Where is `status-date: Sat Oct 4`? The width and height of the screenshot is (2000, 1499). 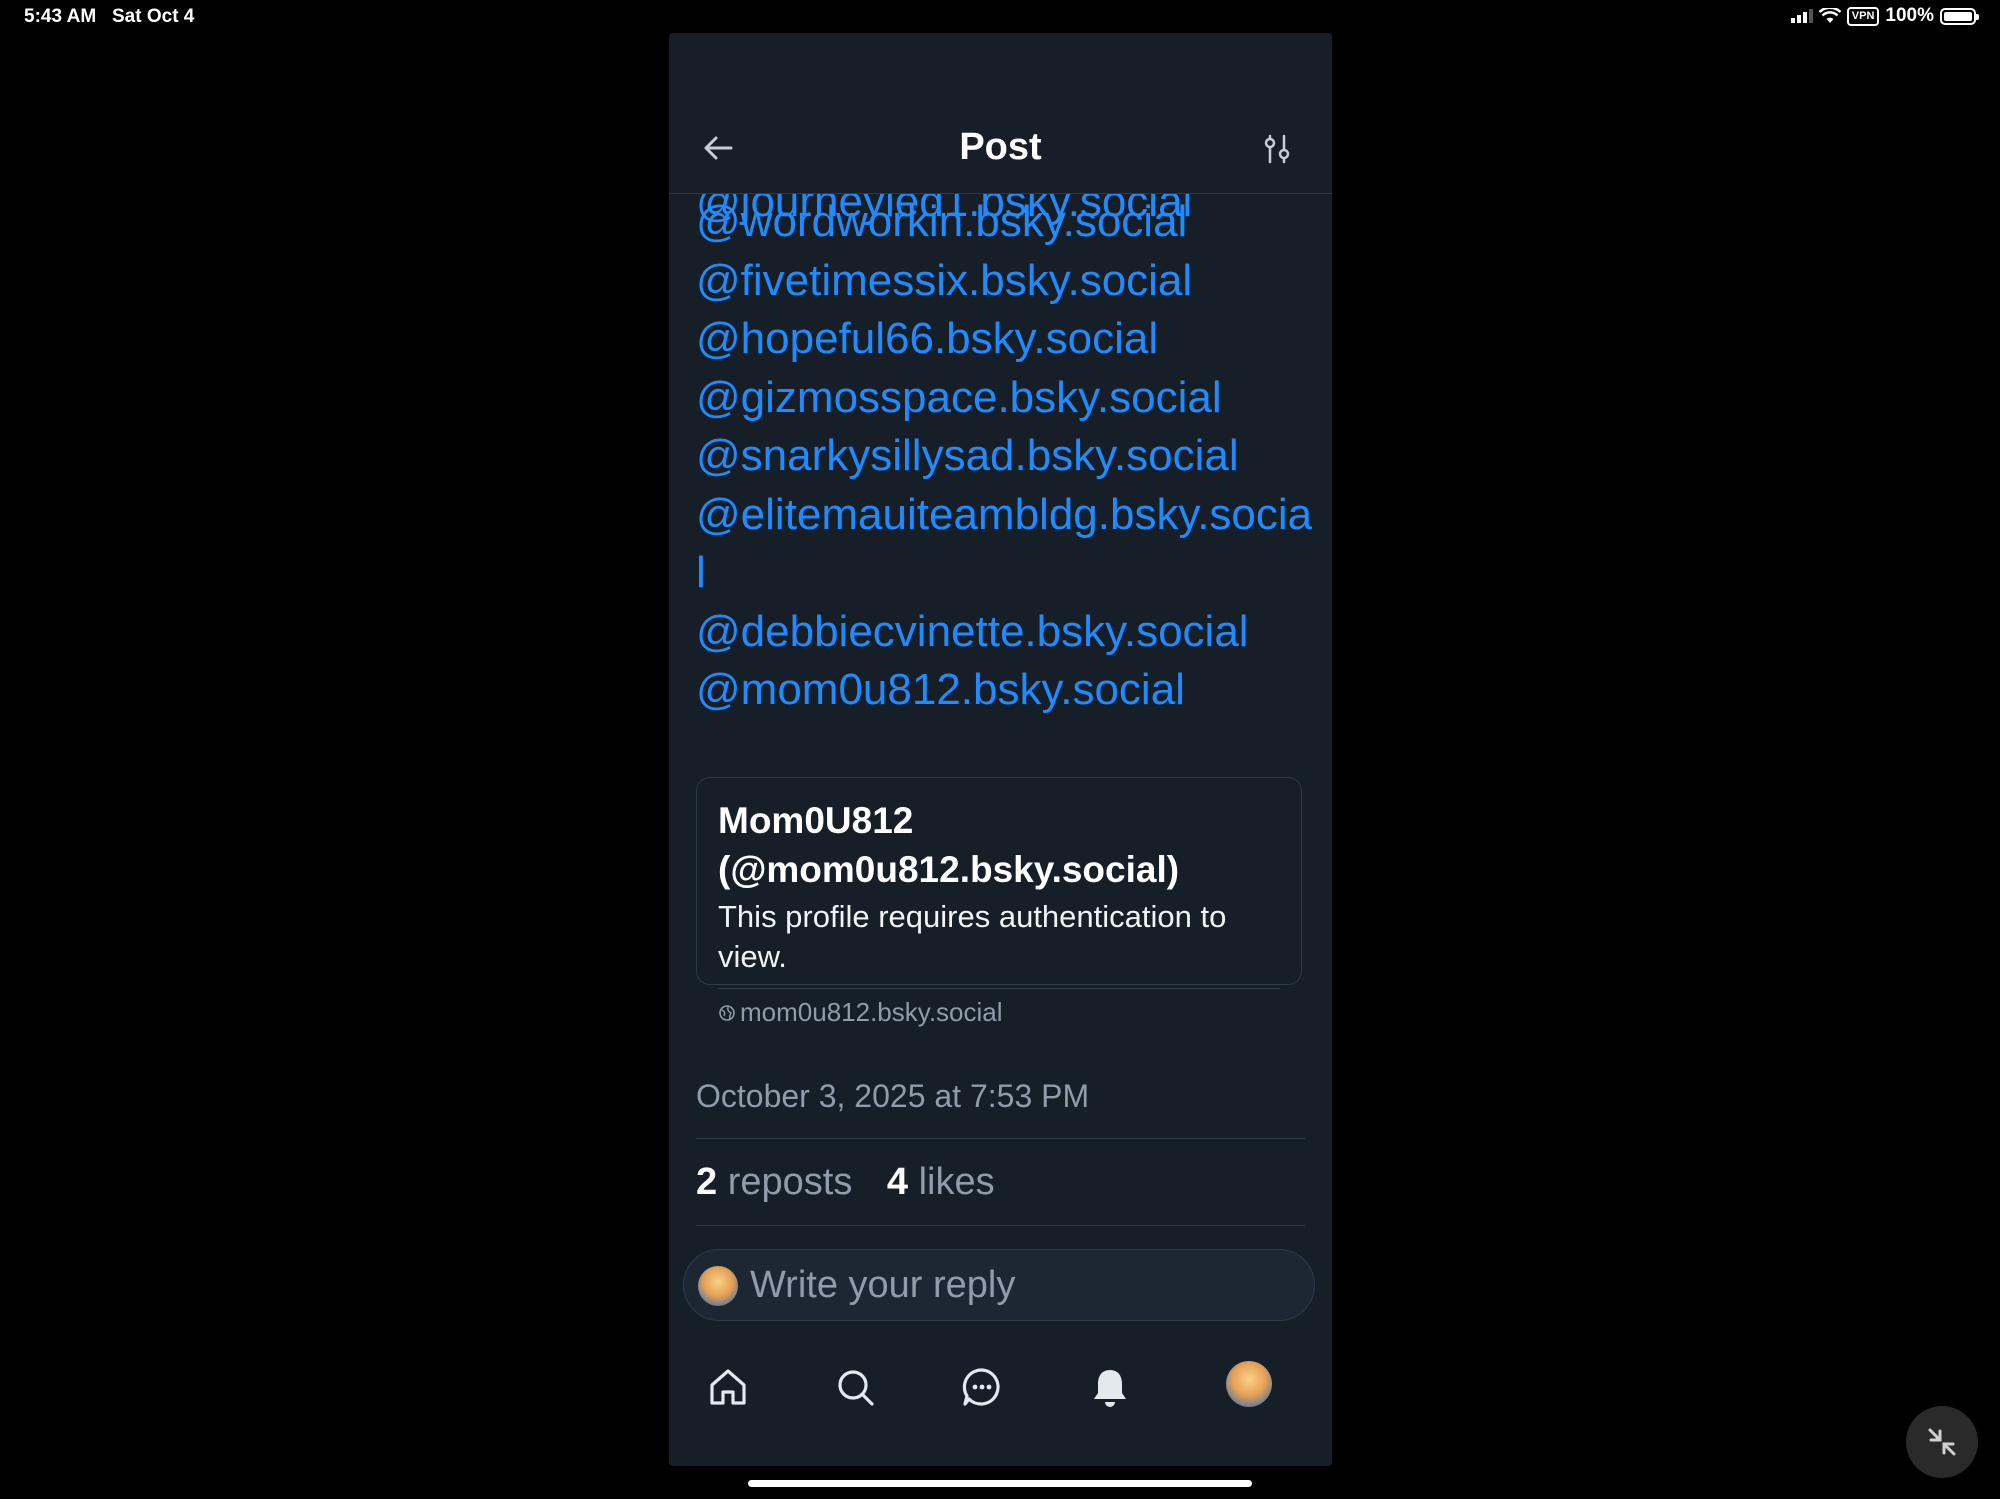 status-date: Sat Oct 4 is located at coordinates (153, 16).